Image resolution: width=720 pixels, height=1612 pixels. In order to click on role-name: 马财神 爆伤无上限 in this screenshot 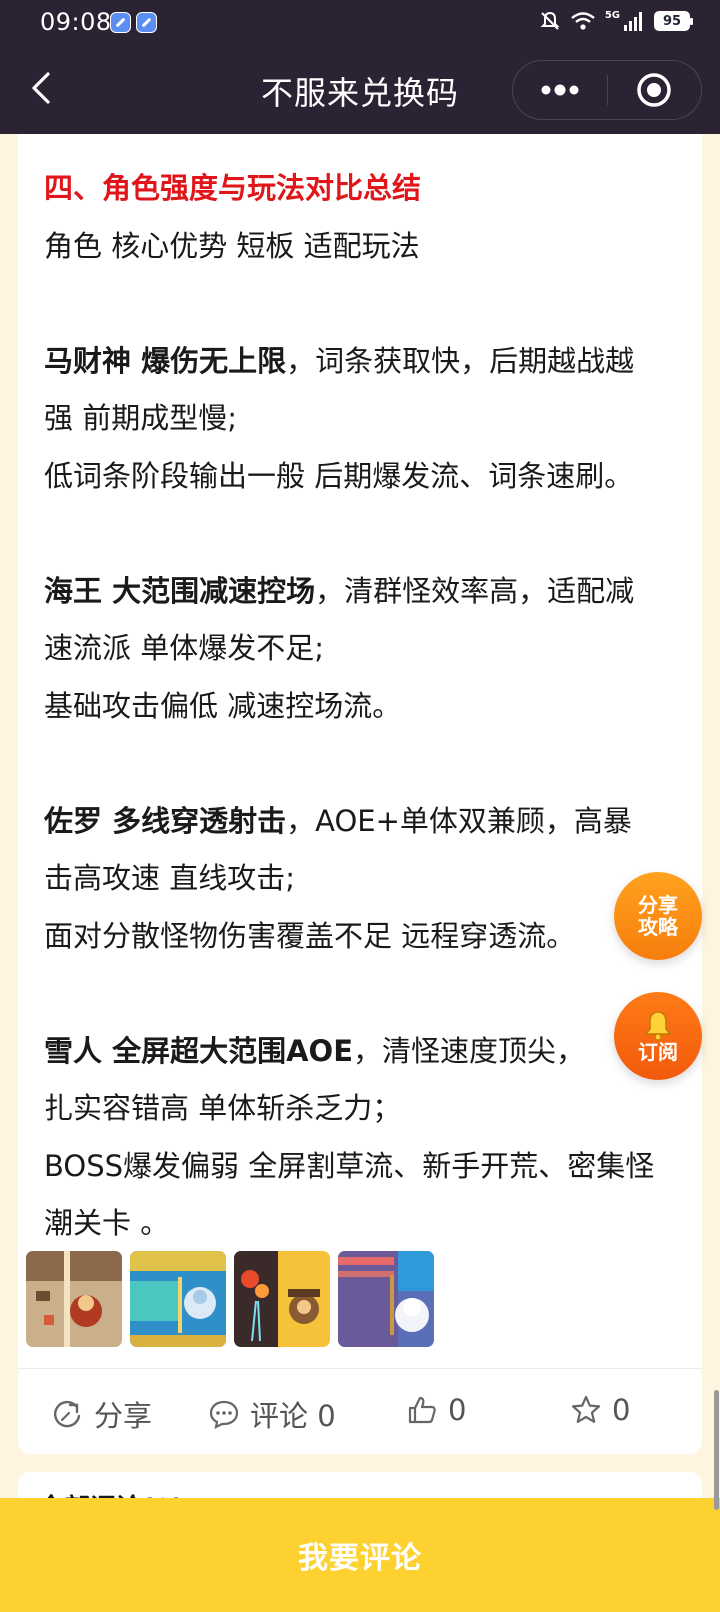, I will do `click(165, 360)`.